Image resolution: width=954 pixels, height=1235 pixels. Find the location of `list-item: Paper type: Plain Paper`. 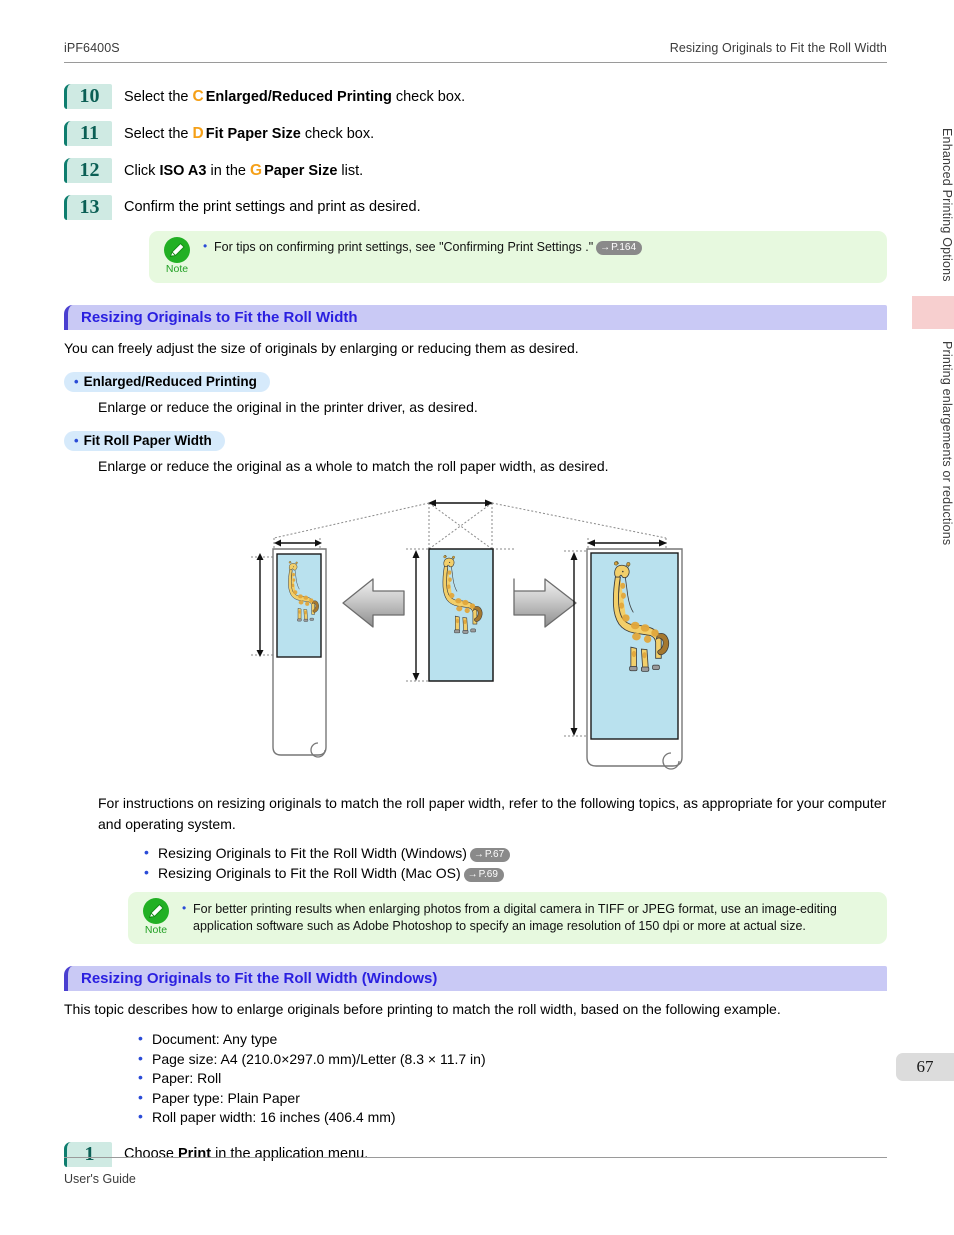

list-item: Paper type: Plain Paper is located at coordinates (512, 1098).